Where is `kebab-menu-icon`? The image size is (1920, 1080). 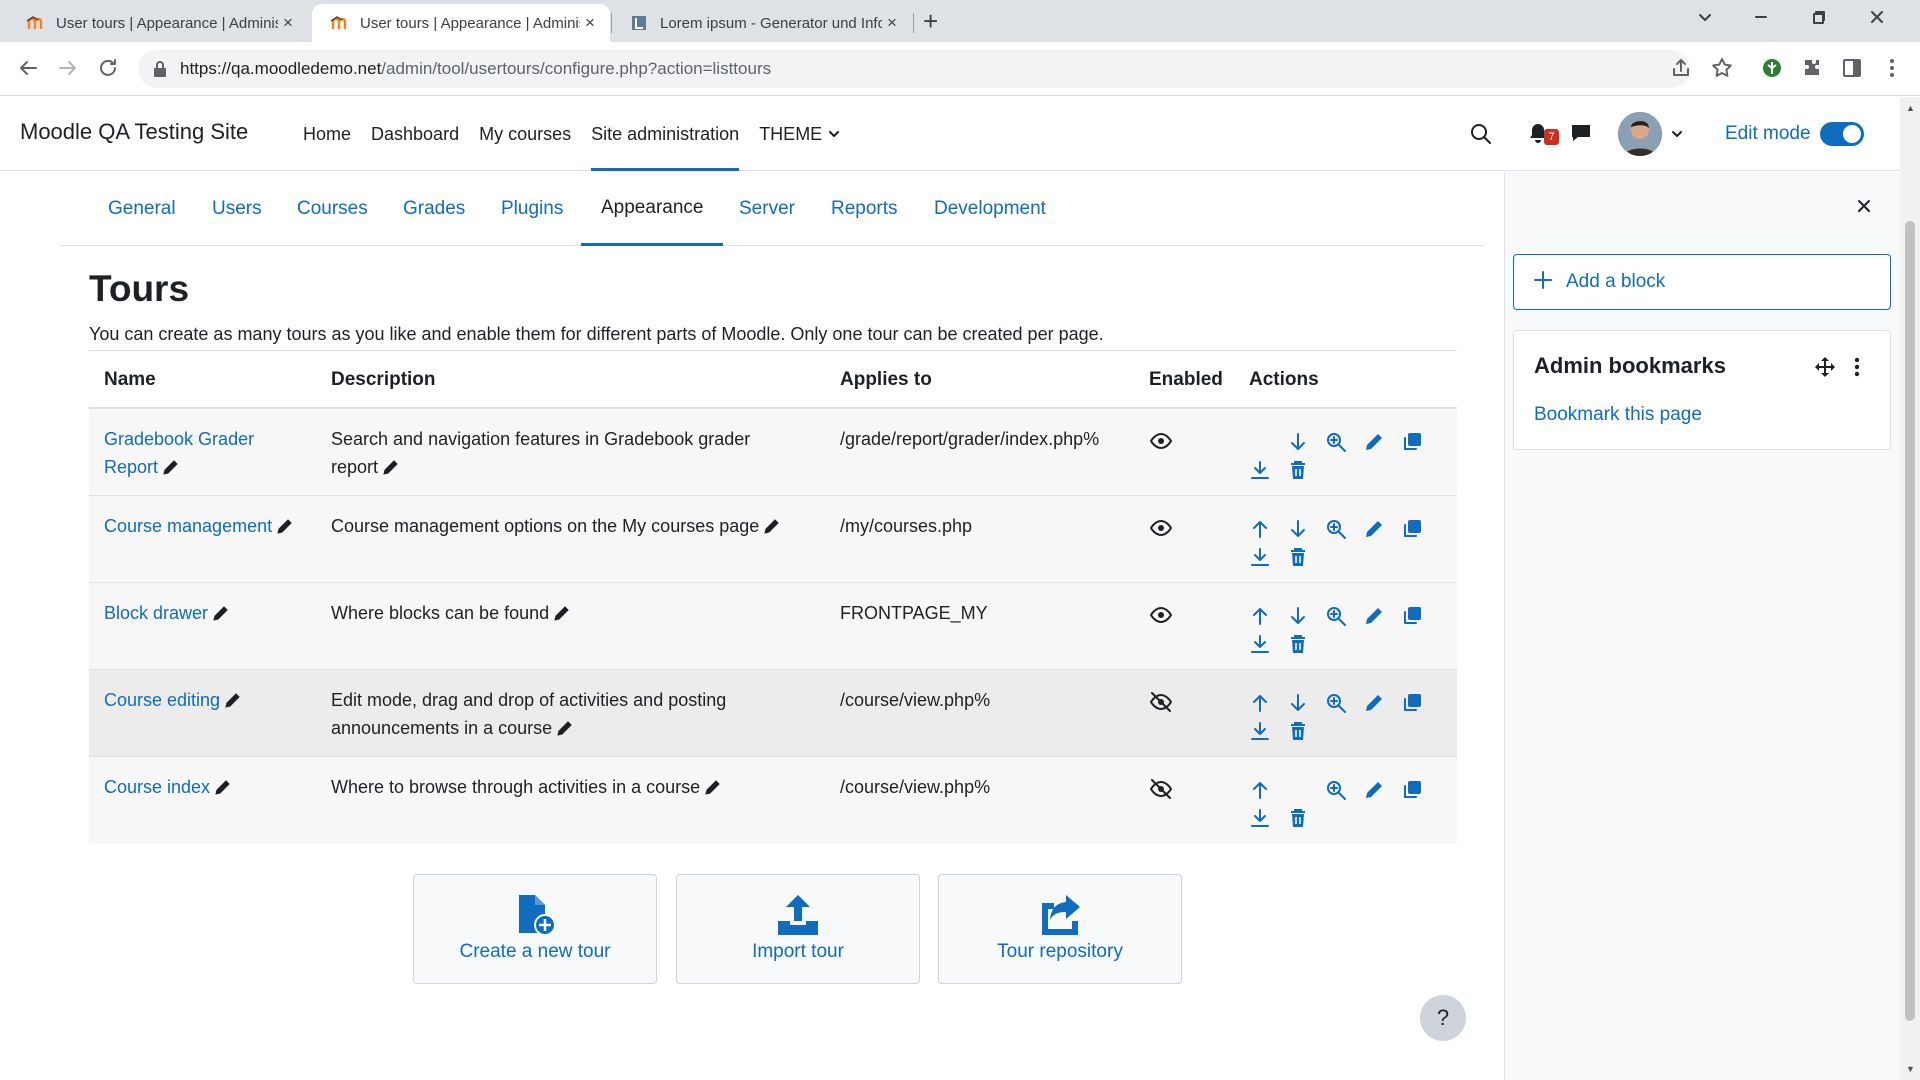
kebab-menu-icon is located at coordinates (1857, 367).